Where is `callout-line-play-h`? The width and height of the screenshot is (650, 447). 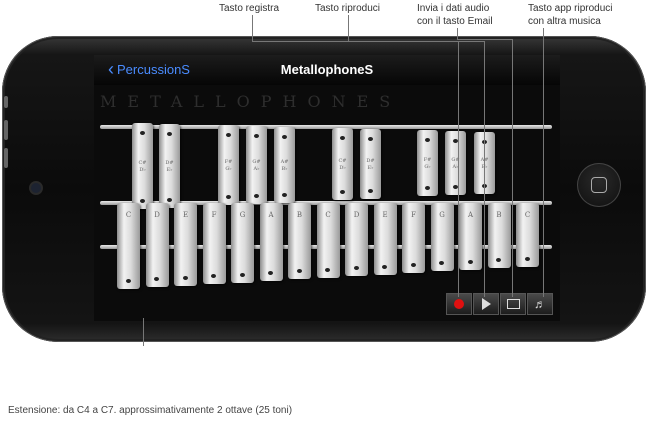
callout-line-play-h is located at coordinates (416, 41).